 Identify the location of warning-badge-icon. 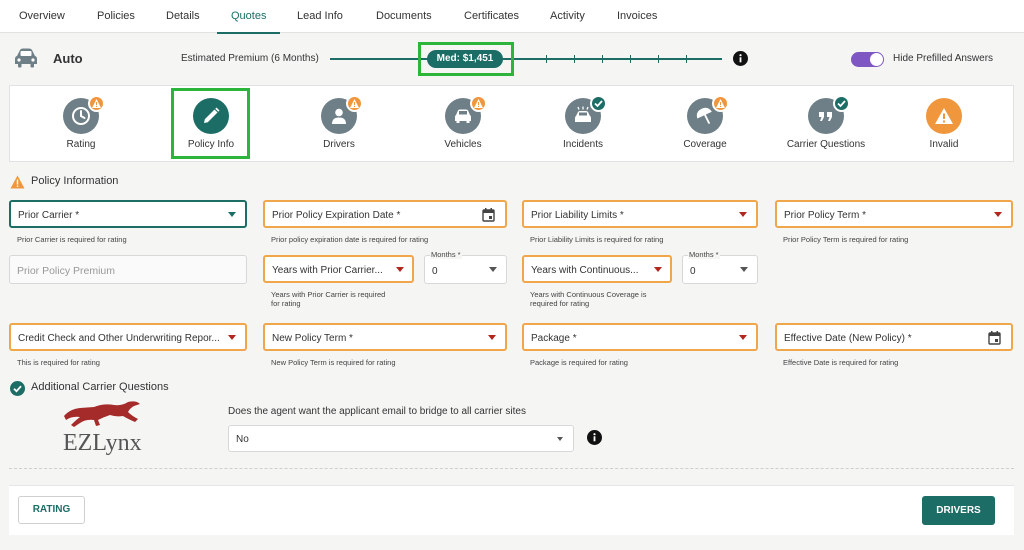
(478, 103).